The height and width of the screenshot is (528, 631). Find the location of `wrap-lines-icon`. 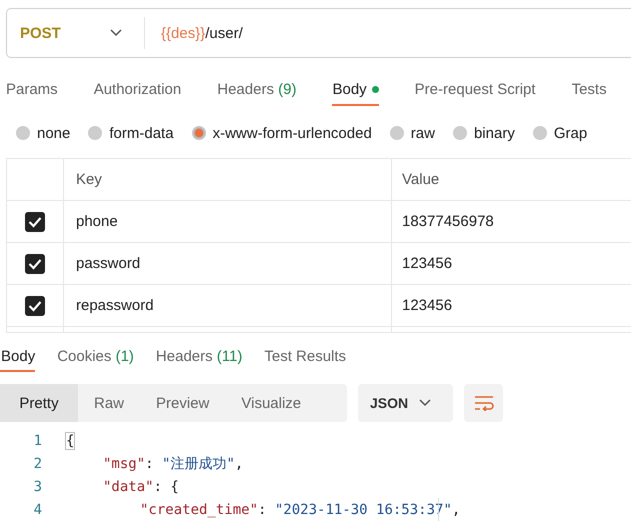

wrap-lines-icon is located at coordinates (484, 403).